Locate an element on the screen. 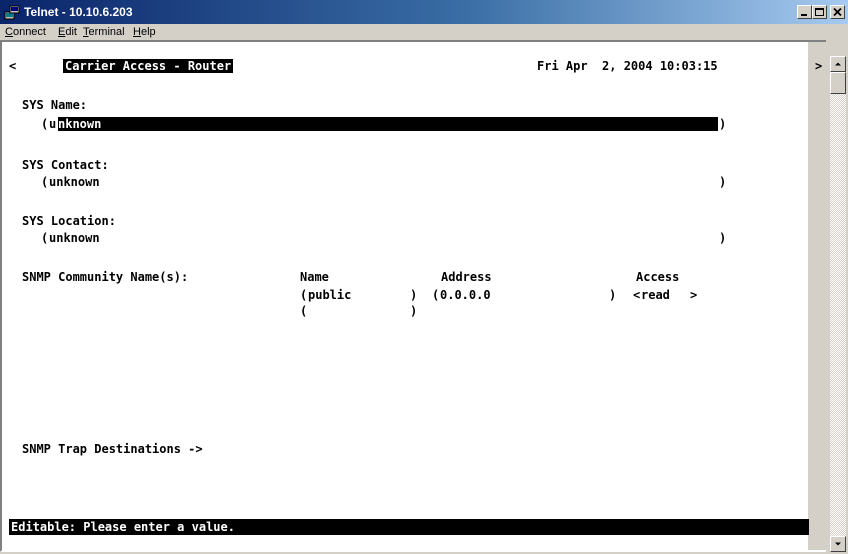 The image size is (848, 554). community-name-field: public is located at coordinates (329, 295).